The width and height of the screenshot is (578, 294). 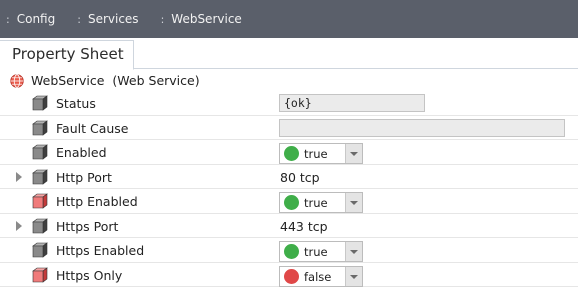 What do you see at coordinates (36, 19) in the screenshot?
I see `breadcrumb-label: Config` at bounding box center [36, 19].